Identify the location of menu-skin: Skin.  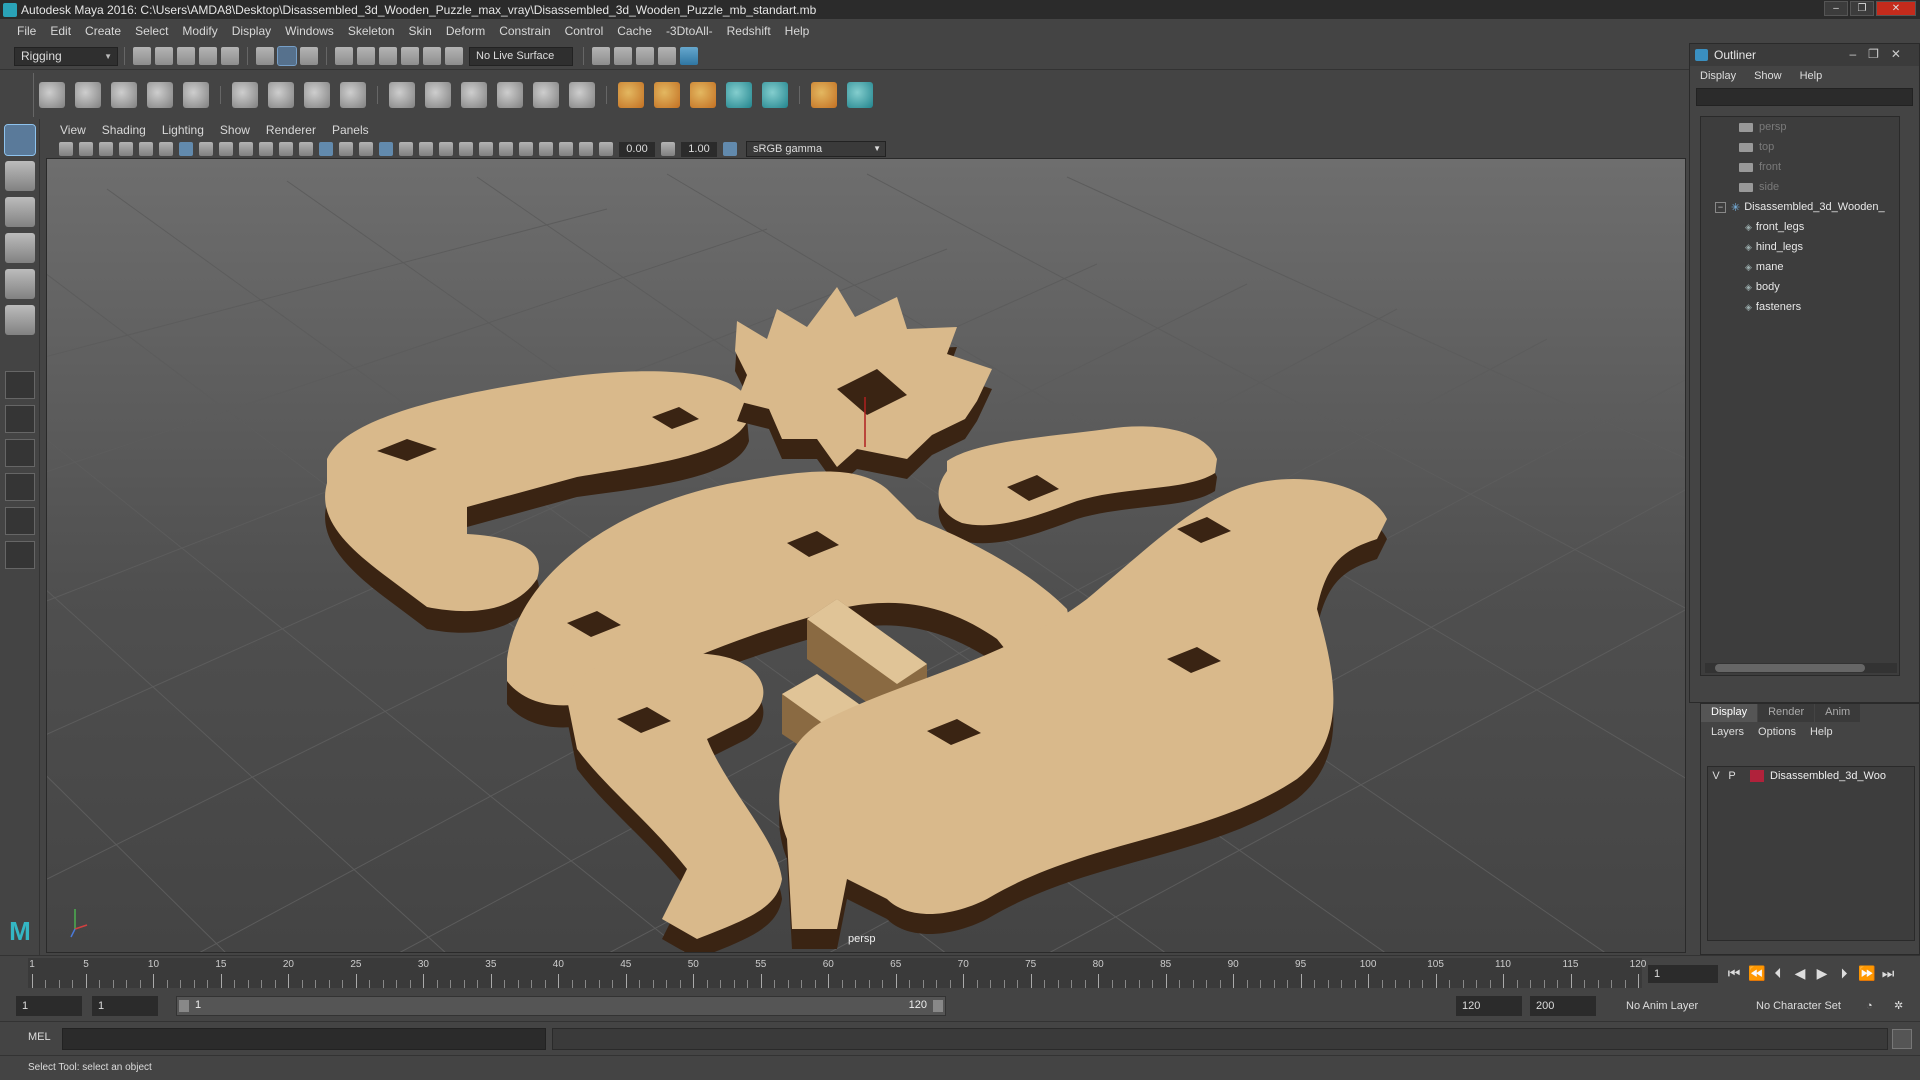
(420, 31).